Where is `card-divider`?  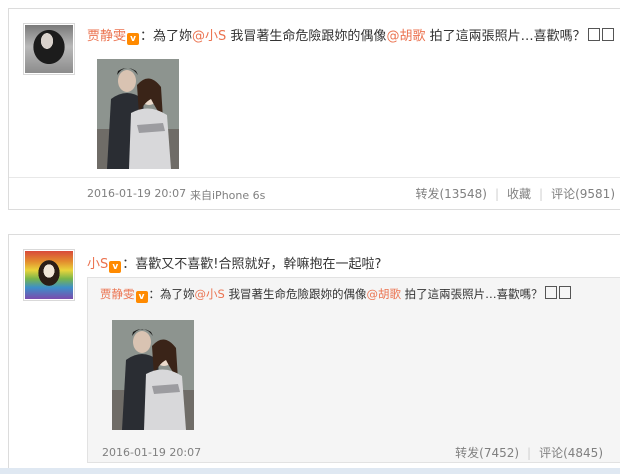
card-divider is located at coordinates (314, 177).